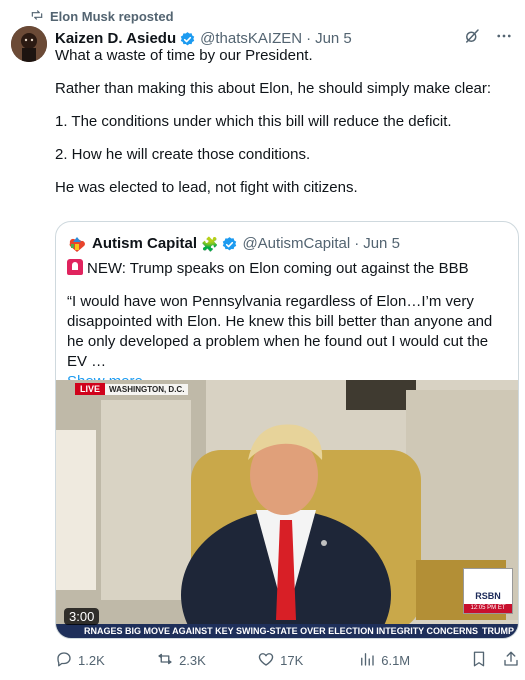  Describe the element at coordinates (479, 660) in the screenshot. I see `bookmark-icon` at that location.